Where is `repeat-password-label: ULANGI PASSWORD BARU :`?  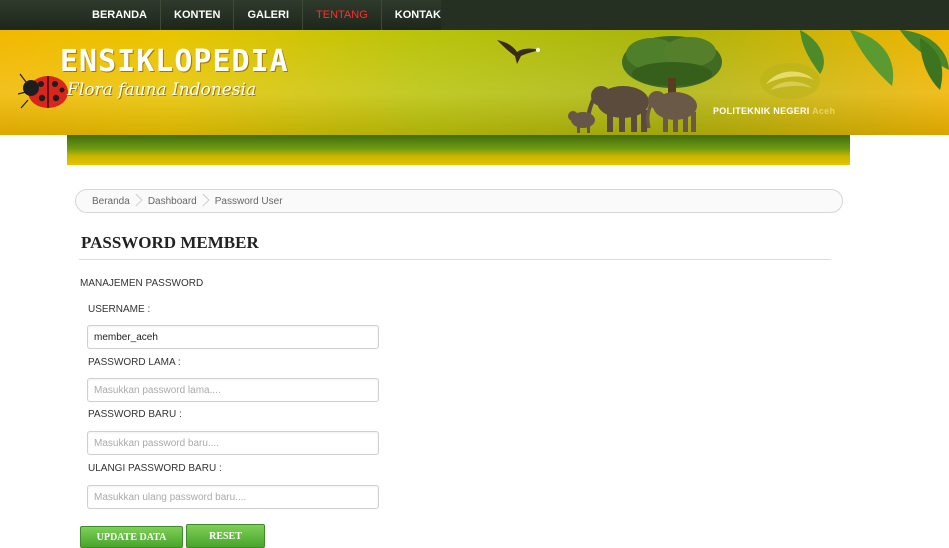
repeat-password-label: ULANGI PASSWORD BARU : is located at coordinates (155, 468).